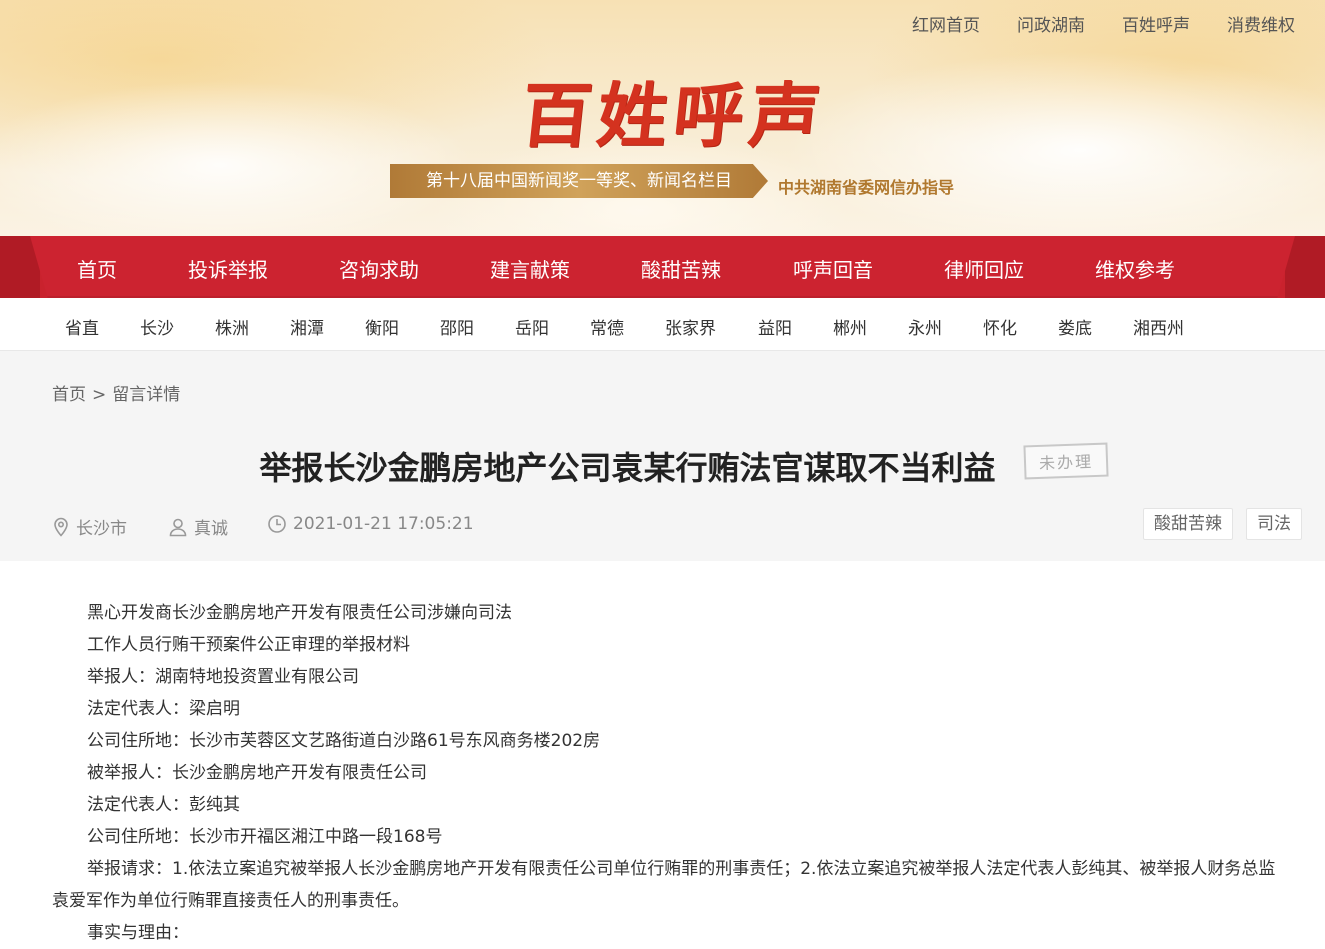 The width and height of the screenshot is (1325, 949). I want to click on nav-life-stories: 酸甜苦辣, so click(681, 268).